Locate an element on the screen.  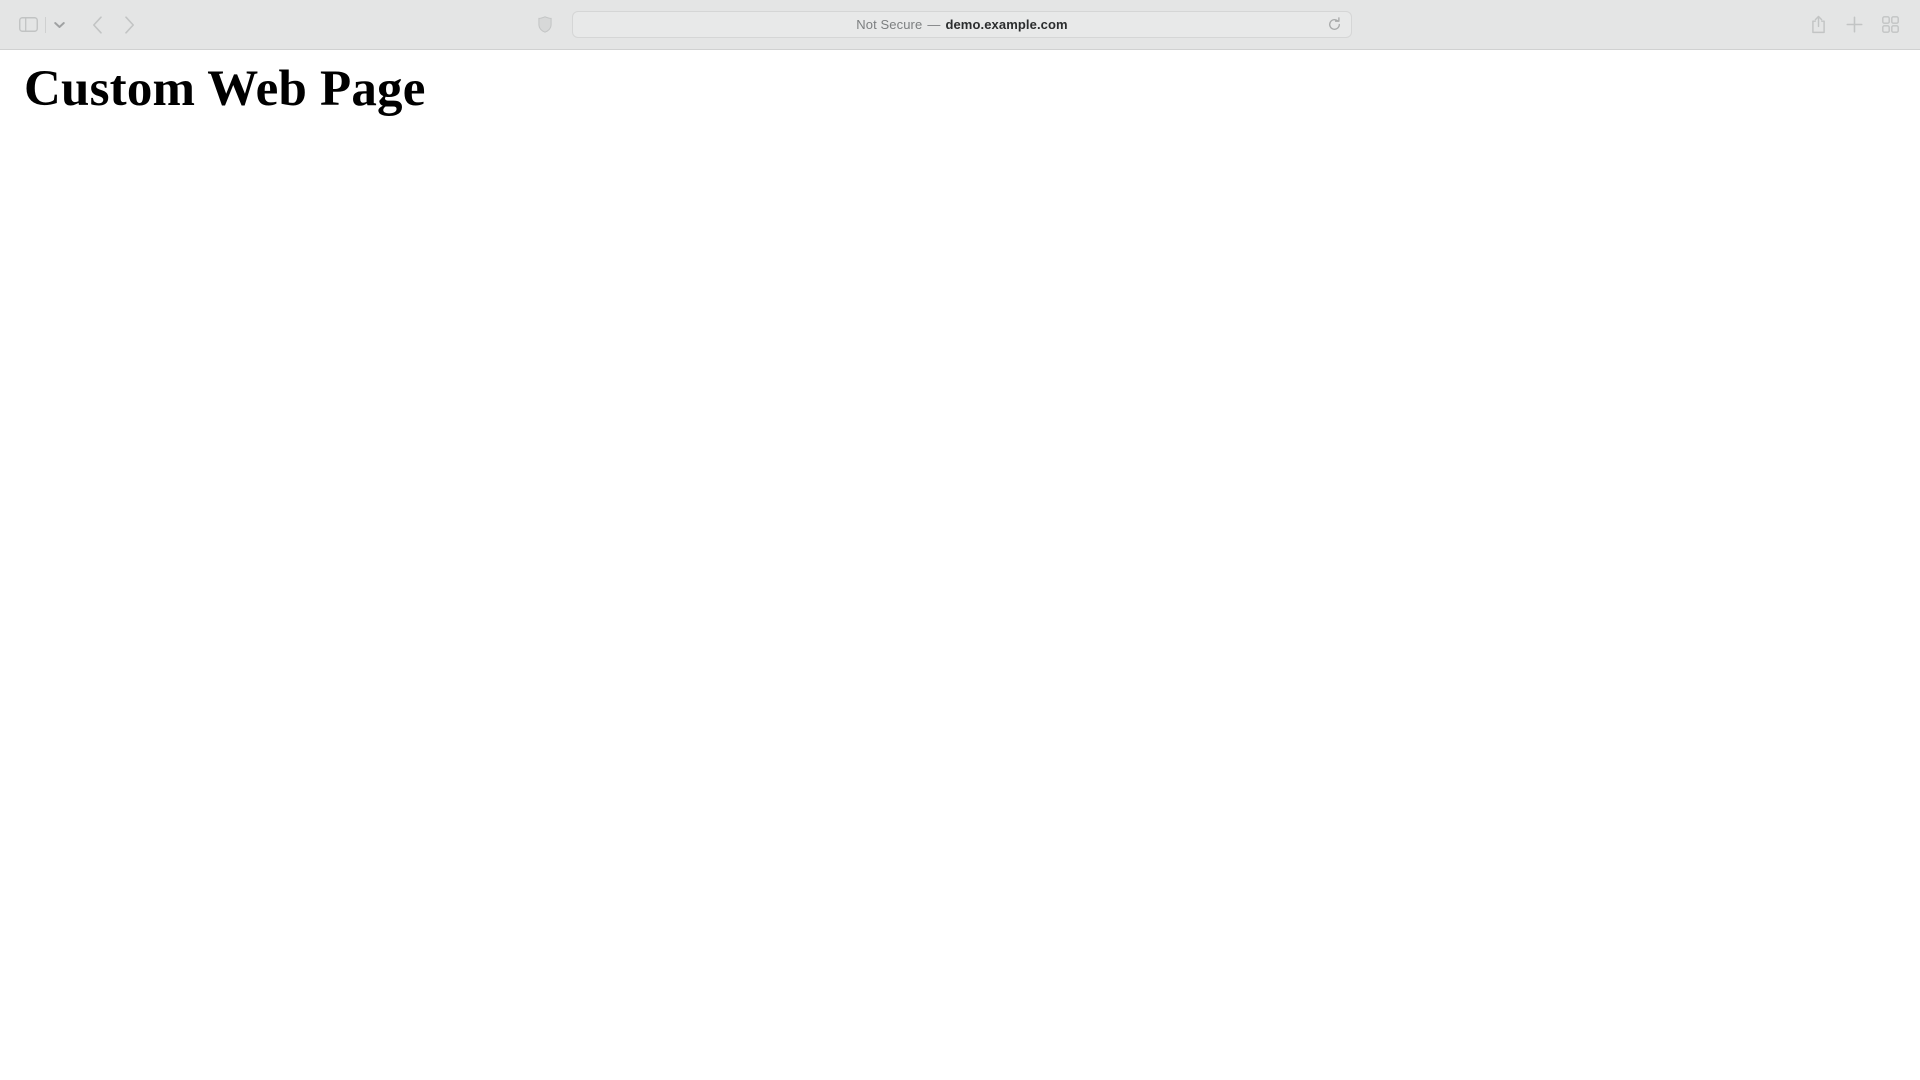
privacy-report-button is located at coordinates (545, 25).